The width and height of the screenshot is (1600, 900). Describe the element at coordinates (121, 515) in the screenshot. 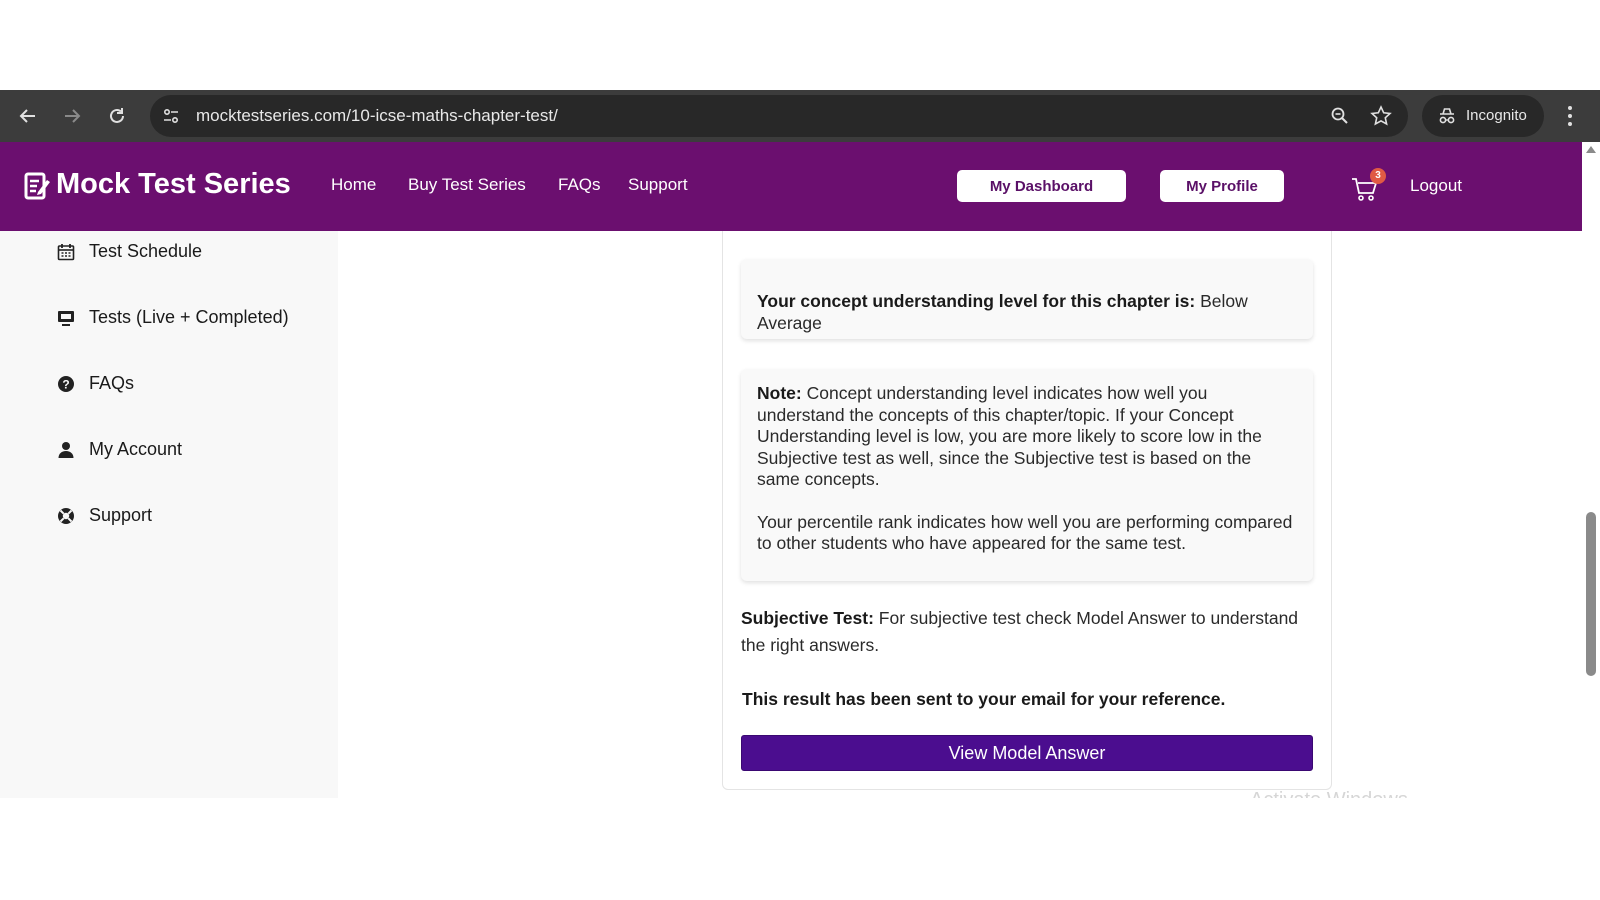

I see `sidebar-item-label: Support` at that location.